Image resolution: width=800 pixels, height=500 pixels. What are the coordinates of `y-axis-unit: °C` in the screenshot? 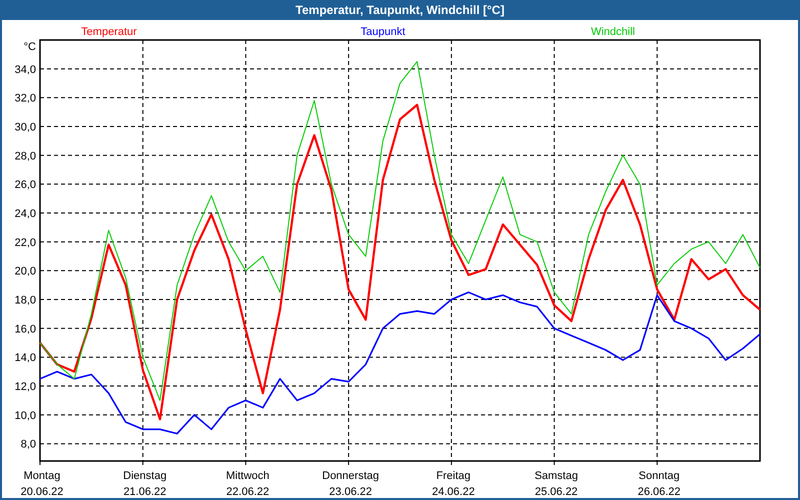 It's located at (30, 47).